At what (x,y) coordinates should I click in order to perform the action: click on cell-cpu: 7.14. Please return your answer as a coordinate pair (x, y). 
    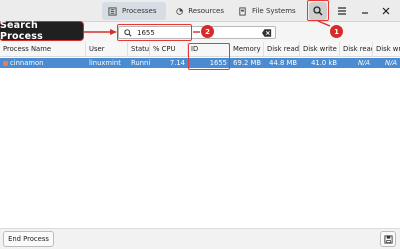
    Looking at the image, I should click on (177, 63).